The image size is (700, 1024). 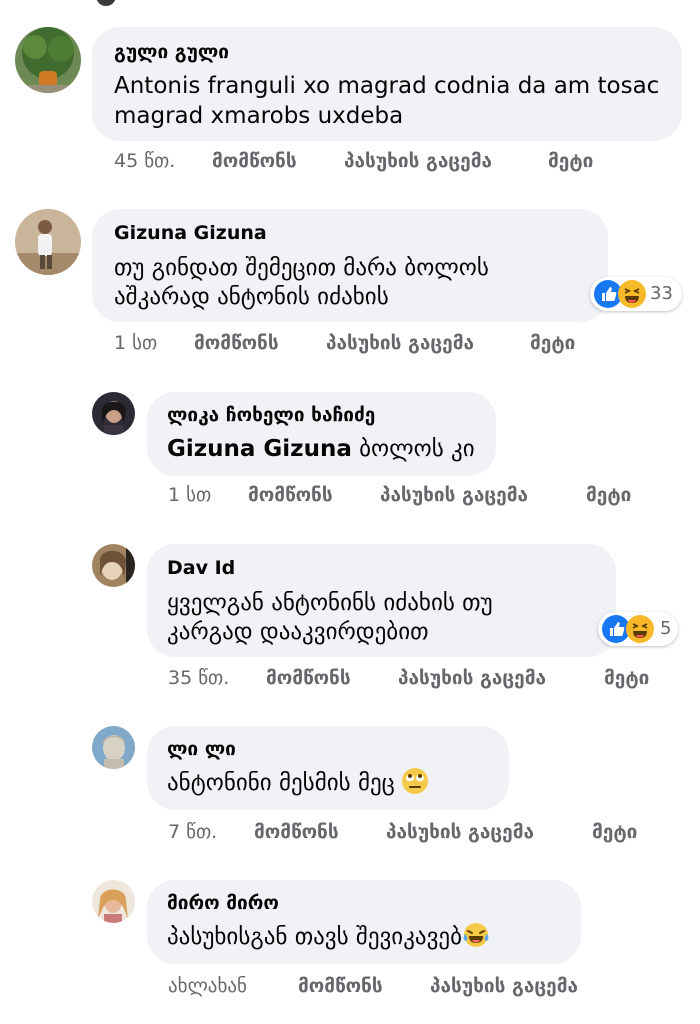 I want to click on tears-of-joy-emoji-icon, so click(x=476, y=935).